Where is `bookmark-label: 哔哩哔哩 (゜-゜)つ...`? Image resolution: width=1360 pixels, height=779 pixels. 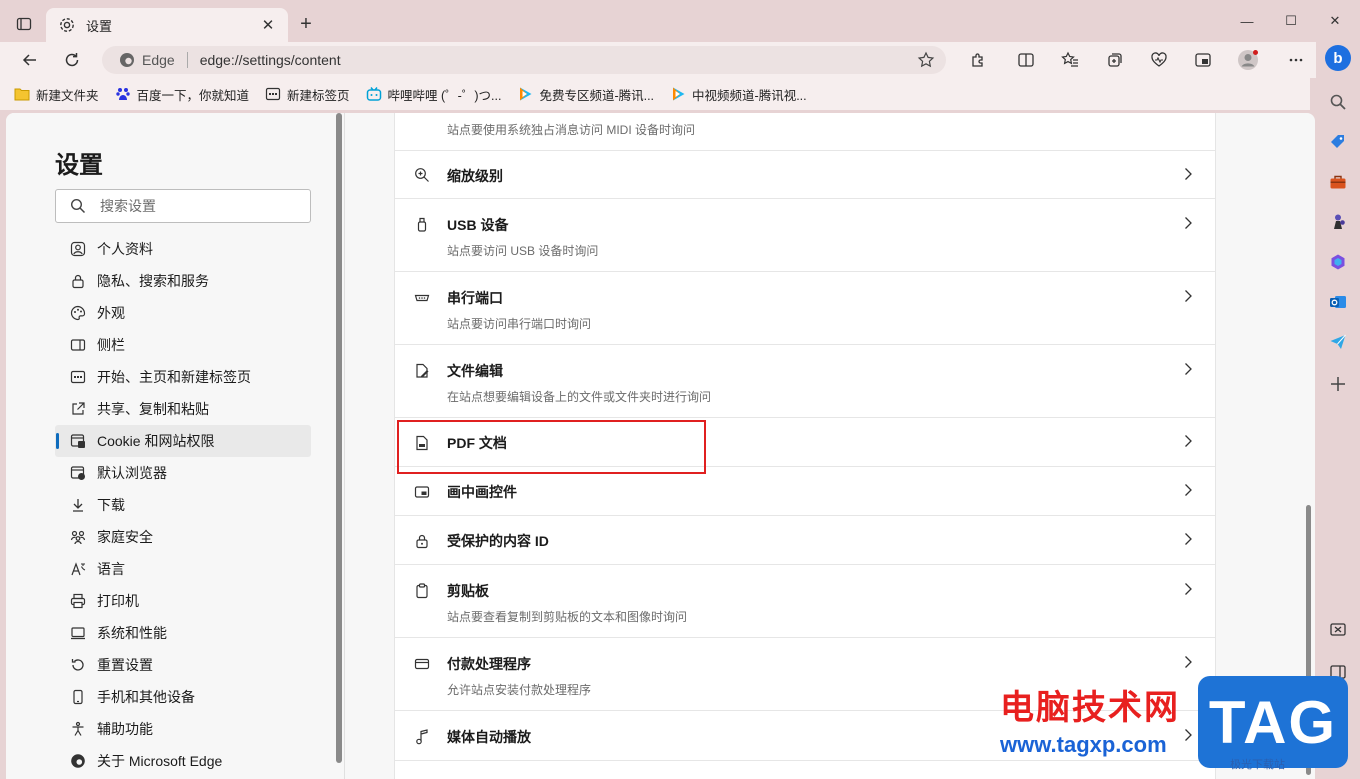
bookmark-label: 哔哩哔哩 (゜-゜)つ... is located at coordinates (444, 95).